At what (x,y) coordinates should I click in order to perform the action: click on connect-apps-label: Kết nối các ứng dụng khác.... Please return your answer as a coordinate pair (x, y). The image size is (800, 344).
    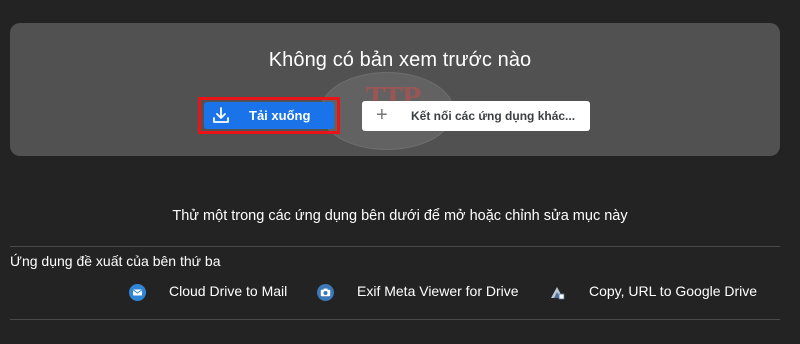
    Looking at the image, I should click on (493, 116).